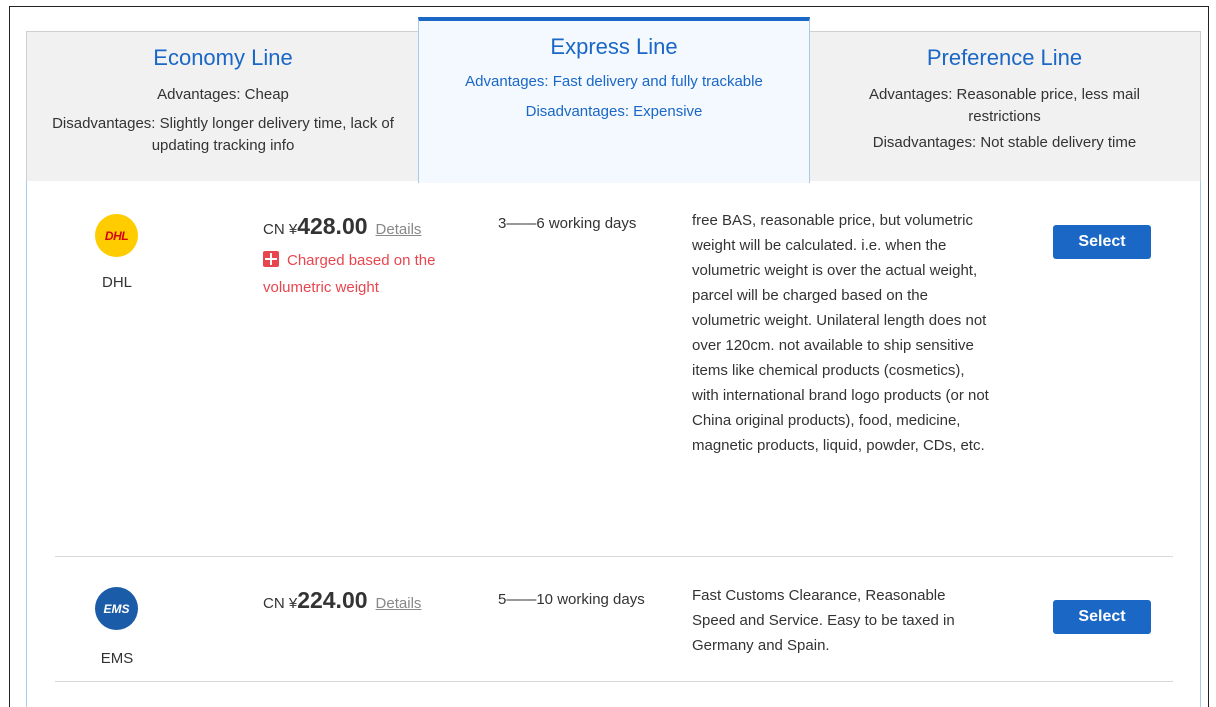  I want to click on ems-logo-text: EMS, so click(116, 608).